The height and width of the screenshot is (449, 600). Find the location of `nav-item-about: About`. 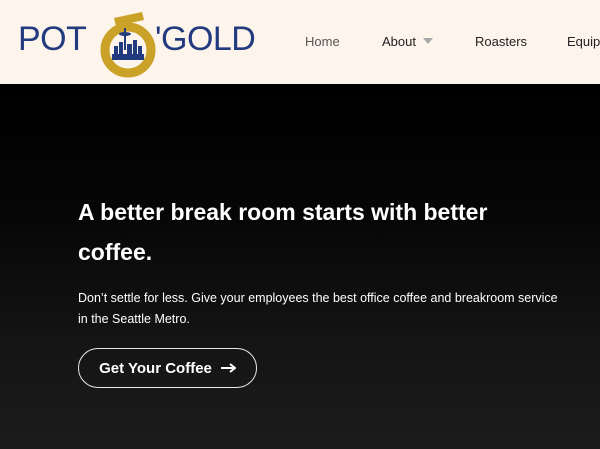

nav-item-about: About is located at coordinates (399, 41).